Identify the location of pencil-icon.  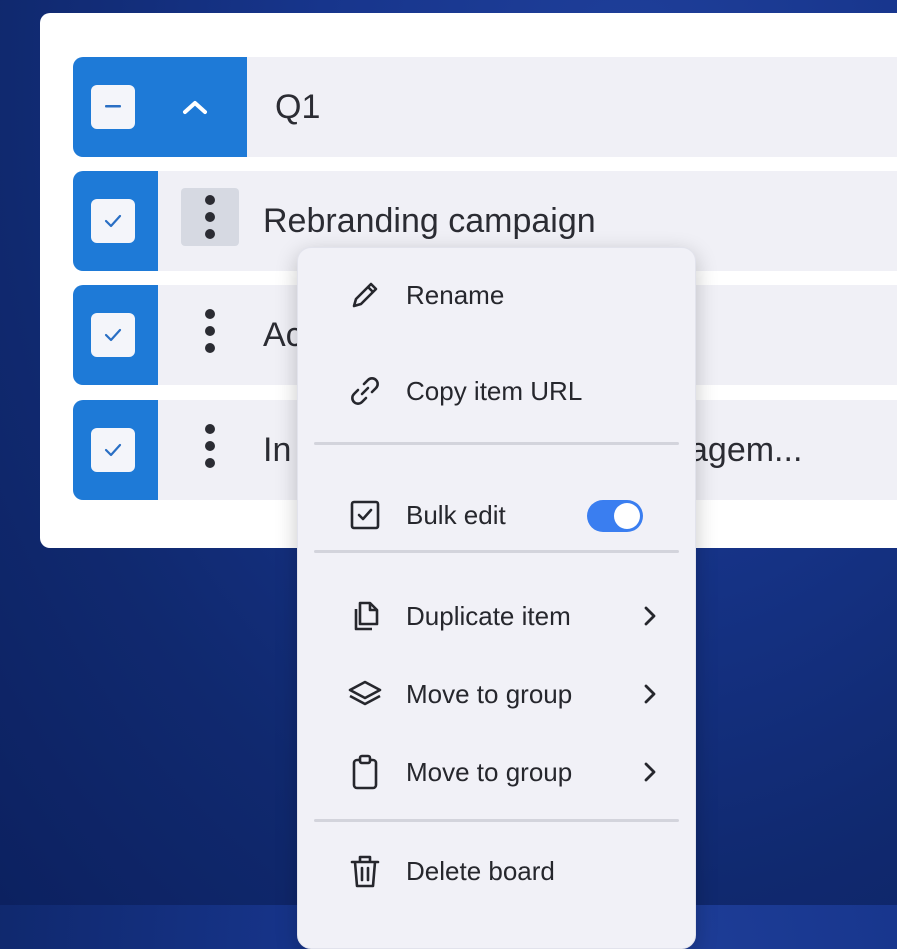
(365, 295).